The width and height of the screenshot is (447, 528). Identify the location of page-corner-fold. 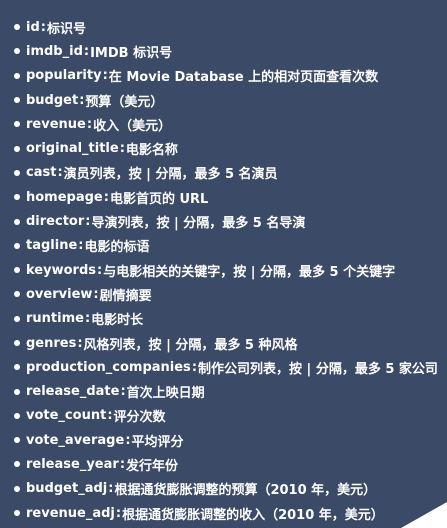
(424, 515).